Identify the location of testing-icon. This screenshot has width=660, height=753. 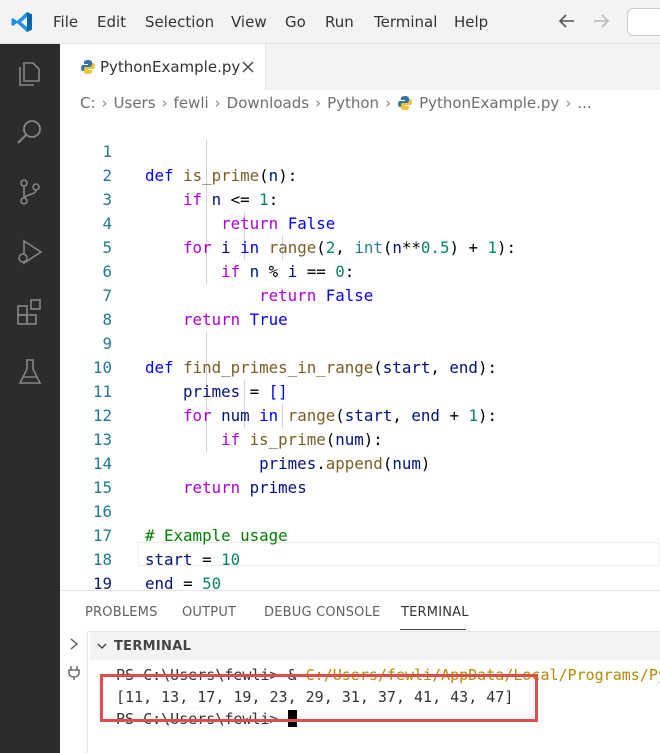
(30, 372).